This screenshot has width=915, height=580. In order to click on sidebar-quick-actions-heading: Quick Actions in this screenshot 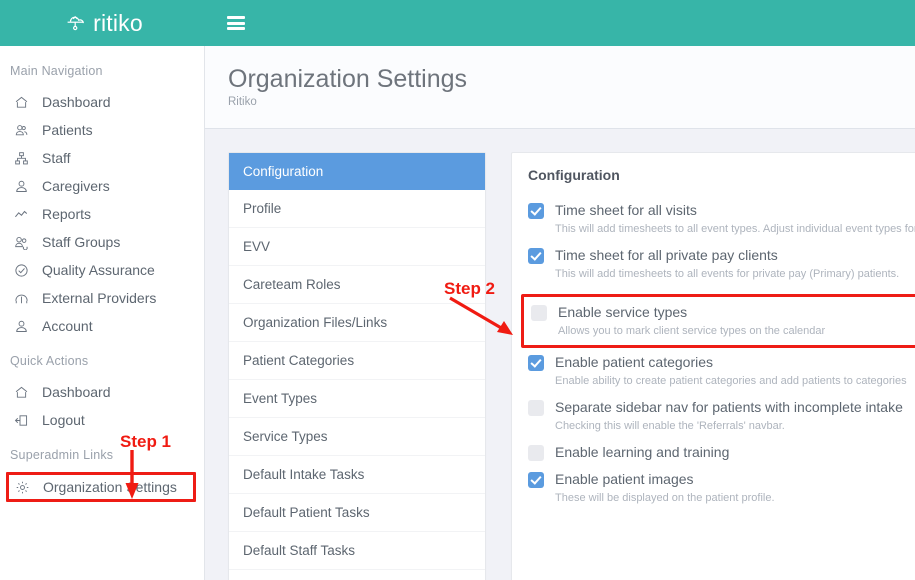, I will do `click(49, 361)`.